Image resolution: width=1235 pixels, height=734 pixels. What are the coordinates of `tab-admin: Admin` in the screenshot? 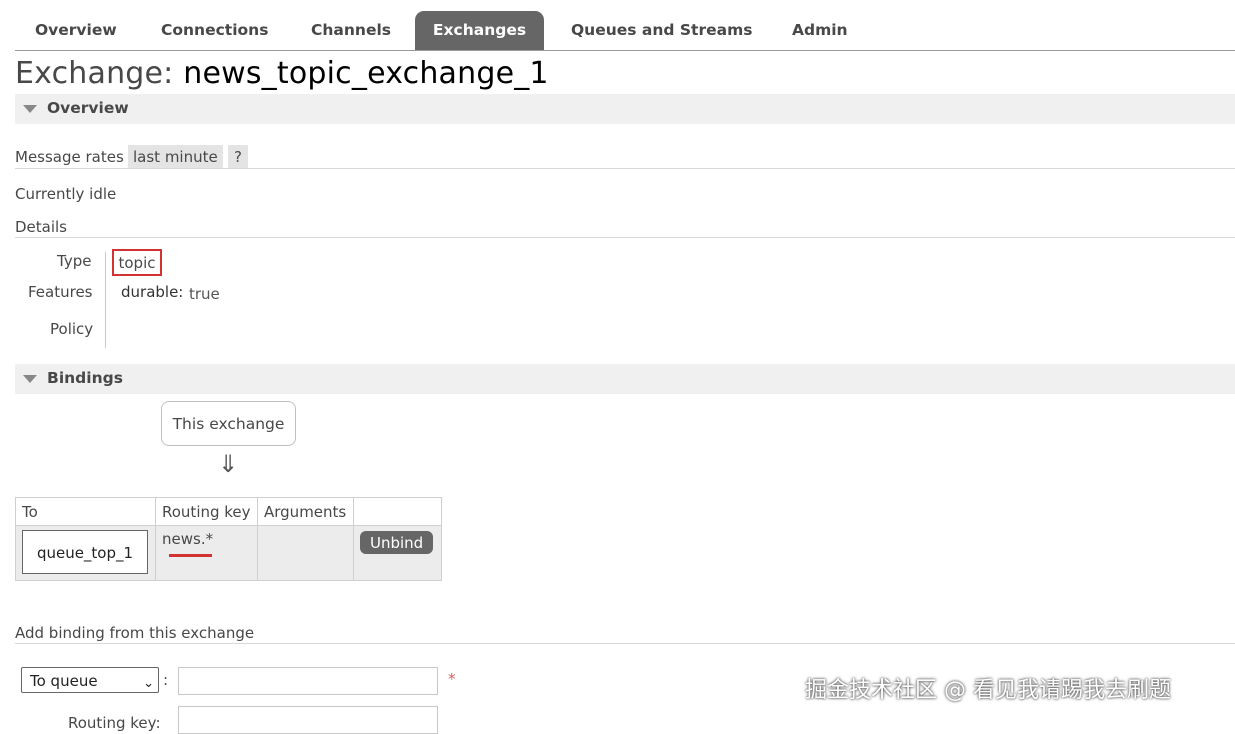 It's located at (820, 30).